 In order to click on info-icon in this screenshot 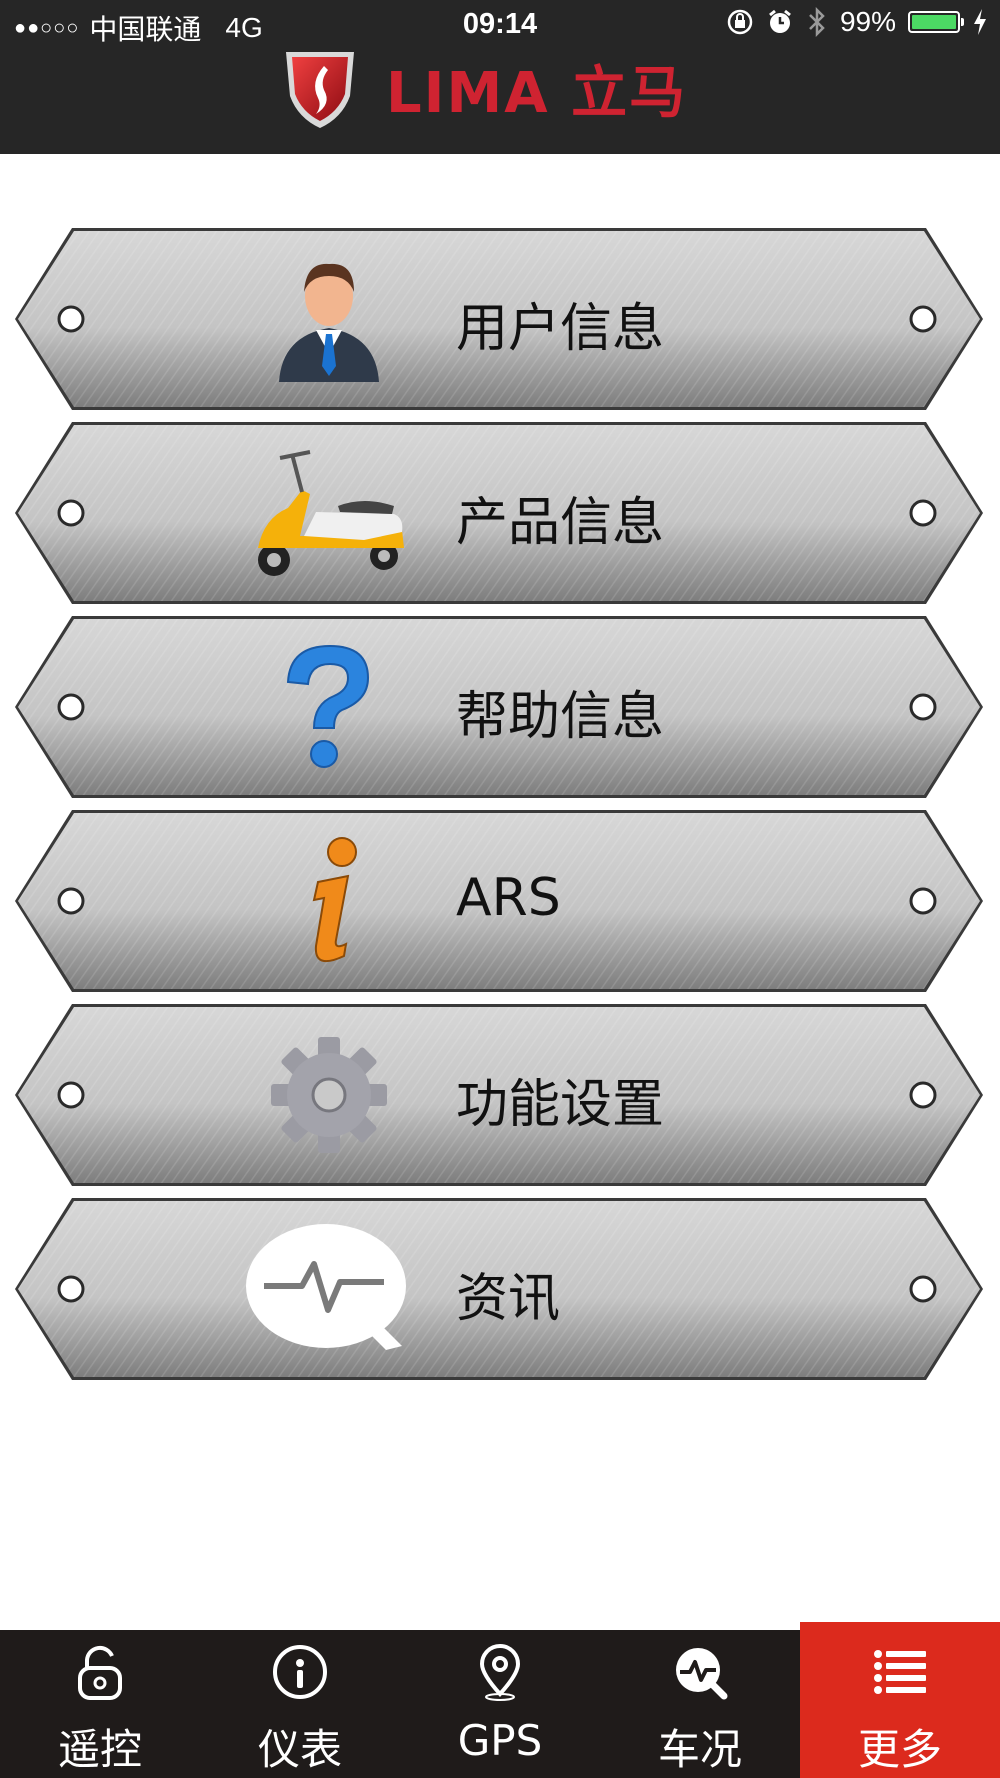, I will do `click(334, 900)`.